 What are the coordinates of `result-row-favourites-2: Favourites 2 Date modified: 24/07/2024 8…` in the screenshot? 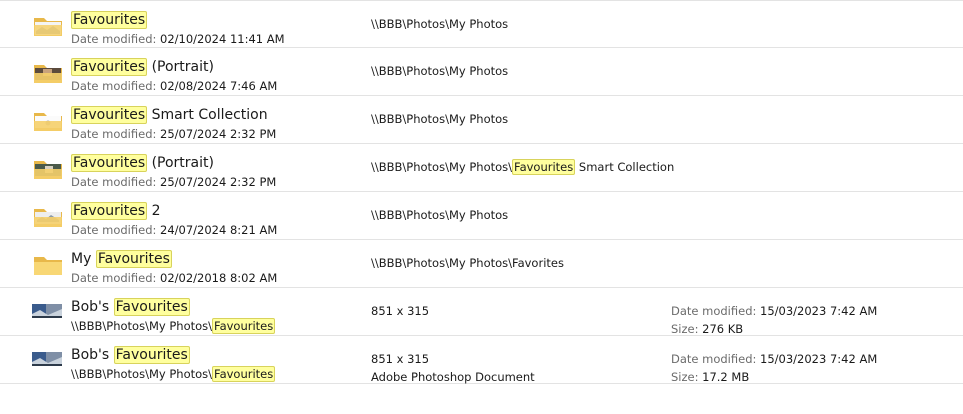 It's located at (481, 216).